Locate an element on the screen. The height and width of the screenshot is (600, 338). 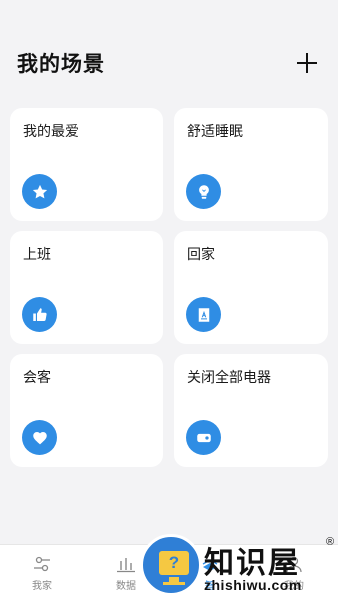
toggle-off-icon is located at coordinates (203, 437).